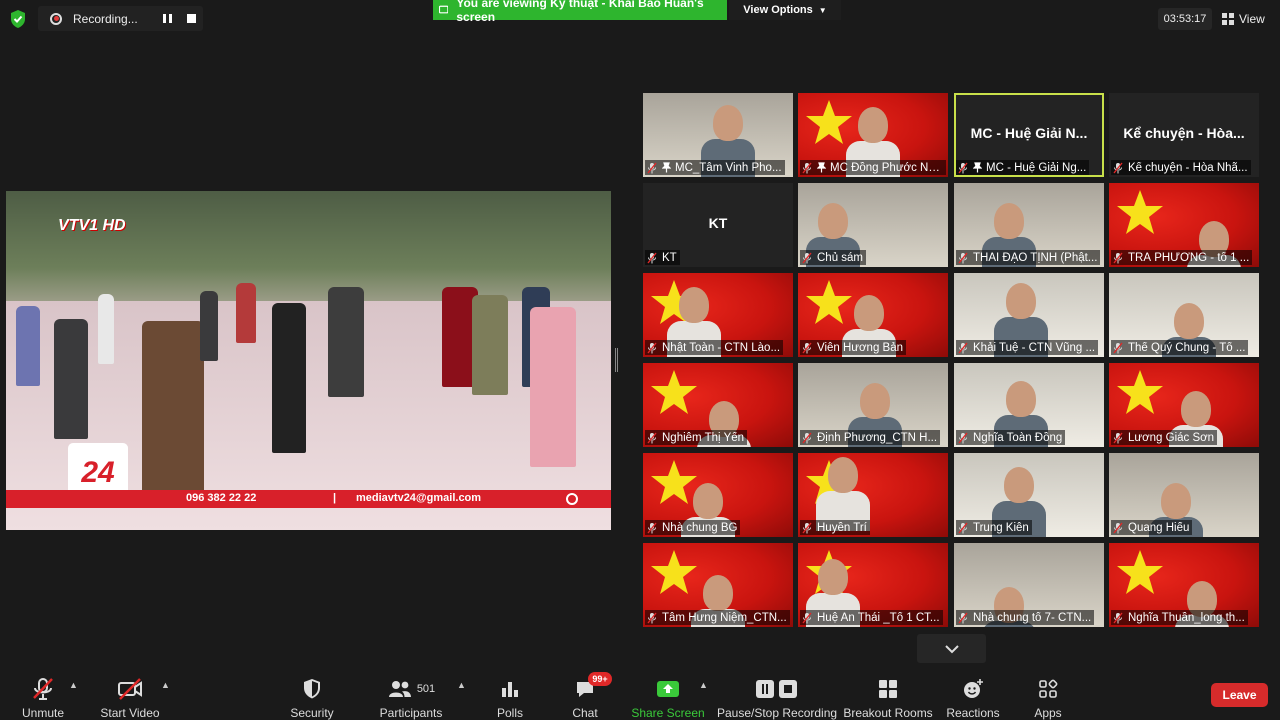 The image size is (1280, 720). I want to click on participant-display-name: KT, so click(718, 223).